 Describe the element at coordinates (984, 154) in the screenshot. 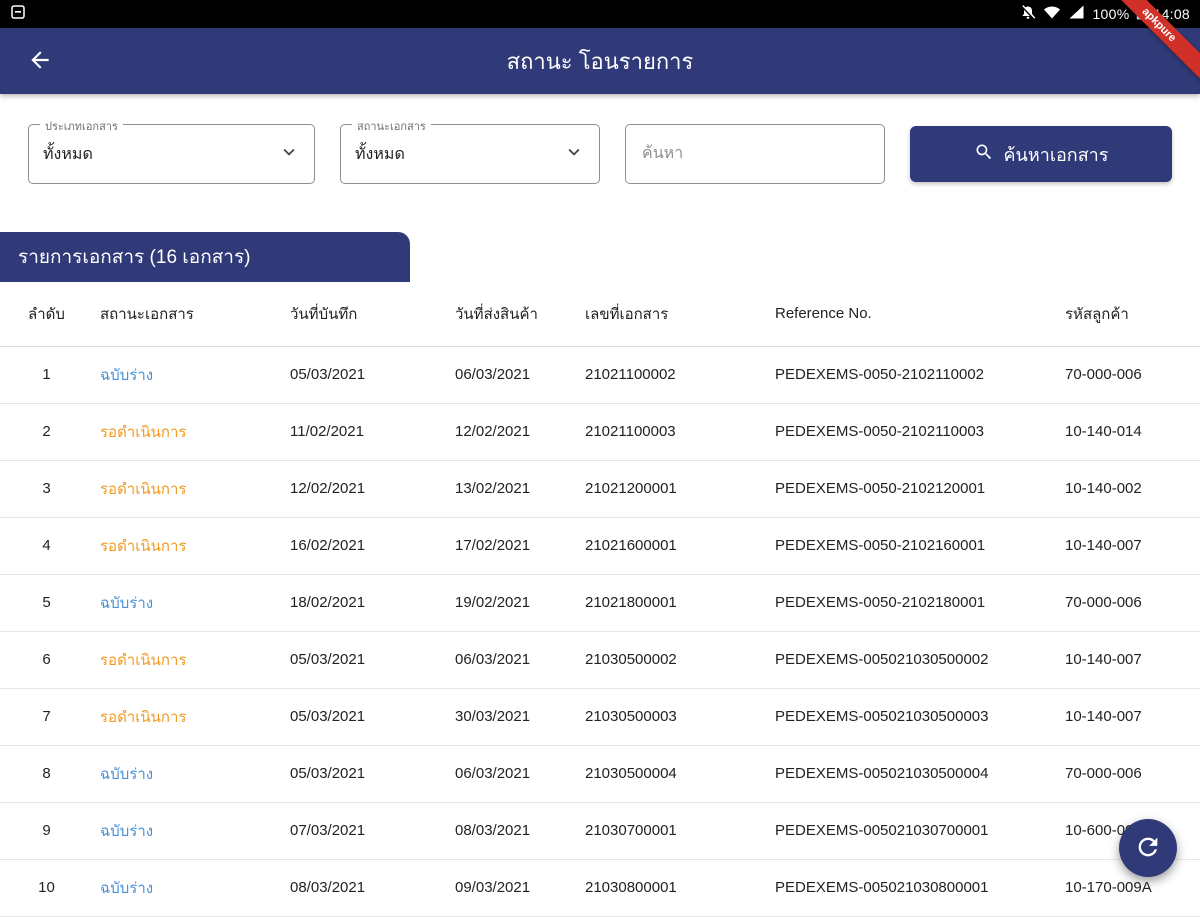

I see `search-icon` at that location.